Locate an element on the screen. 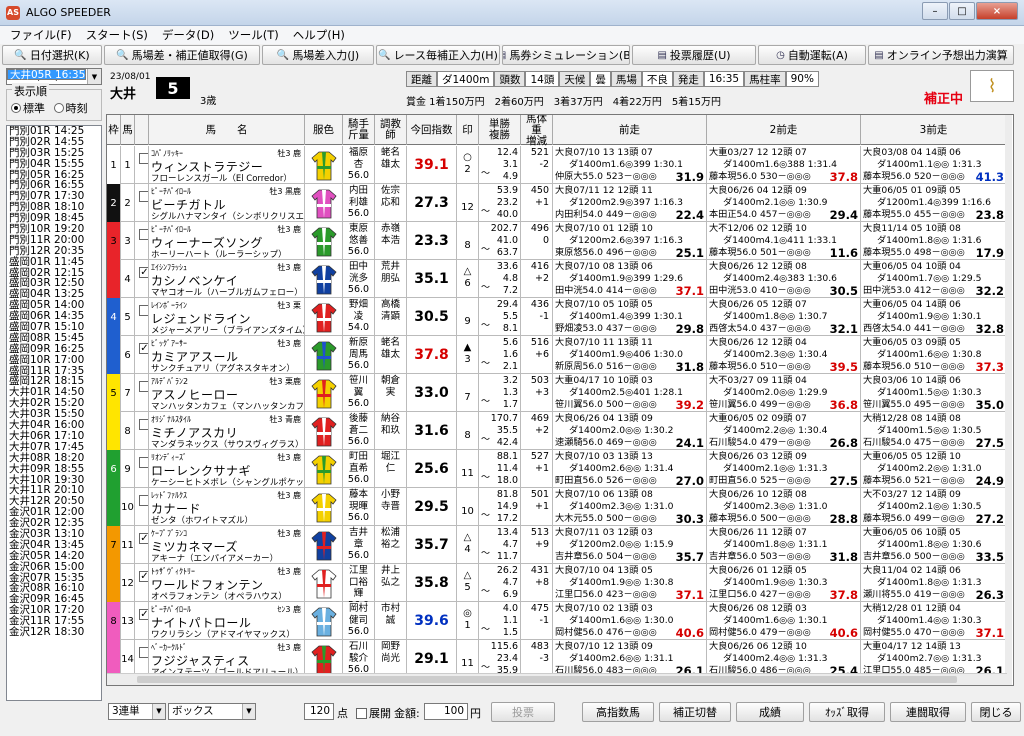  race-list-item: 門別04R 15:55 is located at coordinates (54, 164).